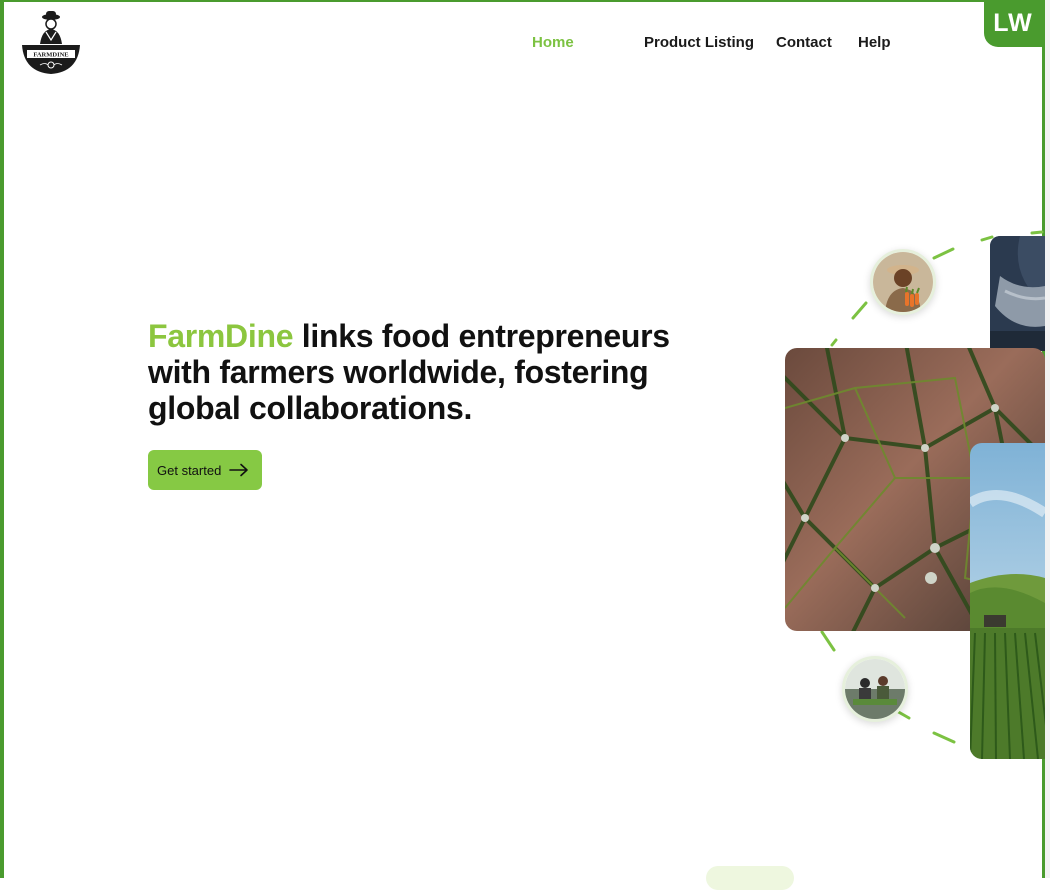 This screenshot has height=890, width=1050. I want to click on farmdine-logo: FARMDINE, so click(52, 43).